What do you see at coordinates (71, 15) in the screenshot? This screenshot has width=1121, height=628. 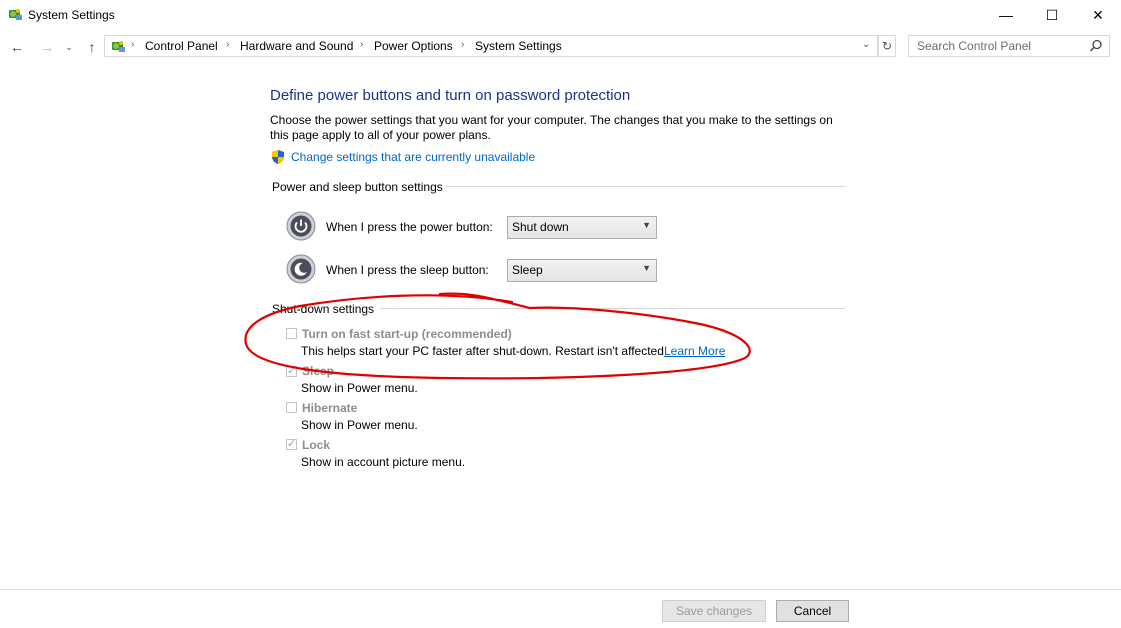 I see `window-title: System Settings` at bounding box center [71, 15].